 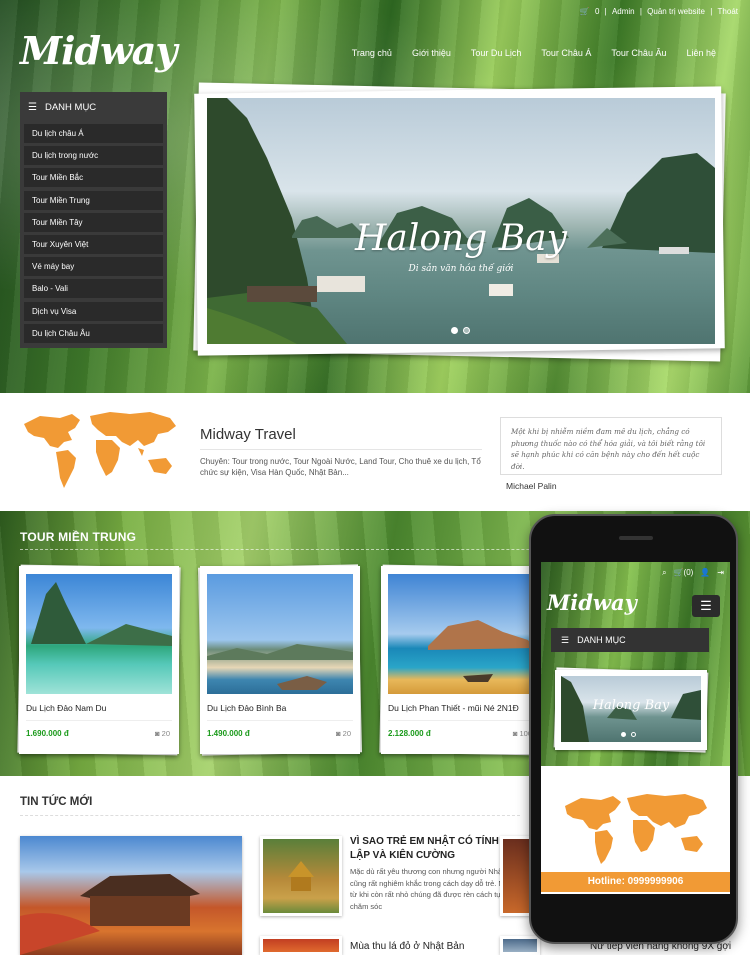 I want to click on tour-card: Du Lịch Đảo Nam Du 1.690.000 đ ◙ 20, so click(x=99, y=660).